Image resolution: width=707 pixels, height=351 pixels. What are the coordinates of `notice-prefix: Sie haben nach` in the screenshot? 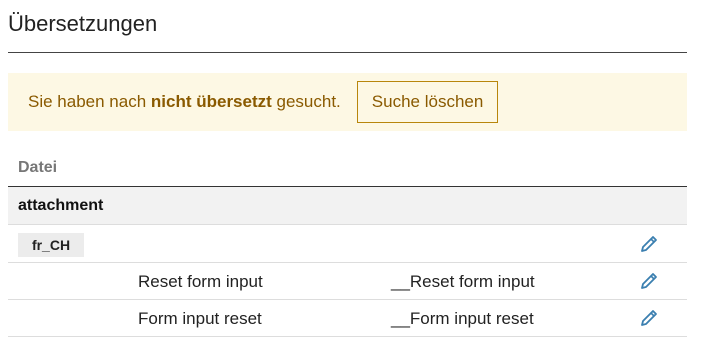 It's located at (89, 101).